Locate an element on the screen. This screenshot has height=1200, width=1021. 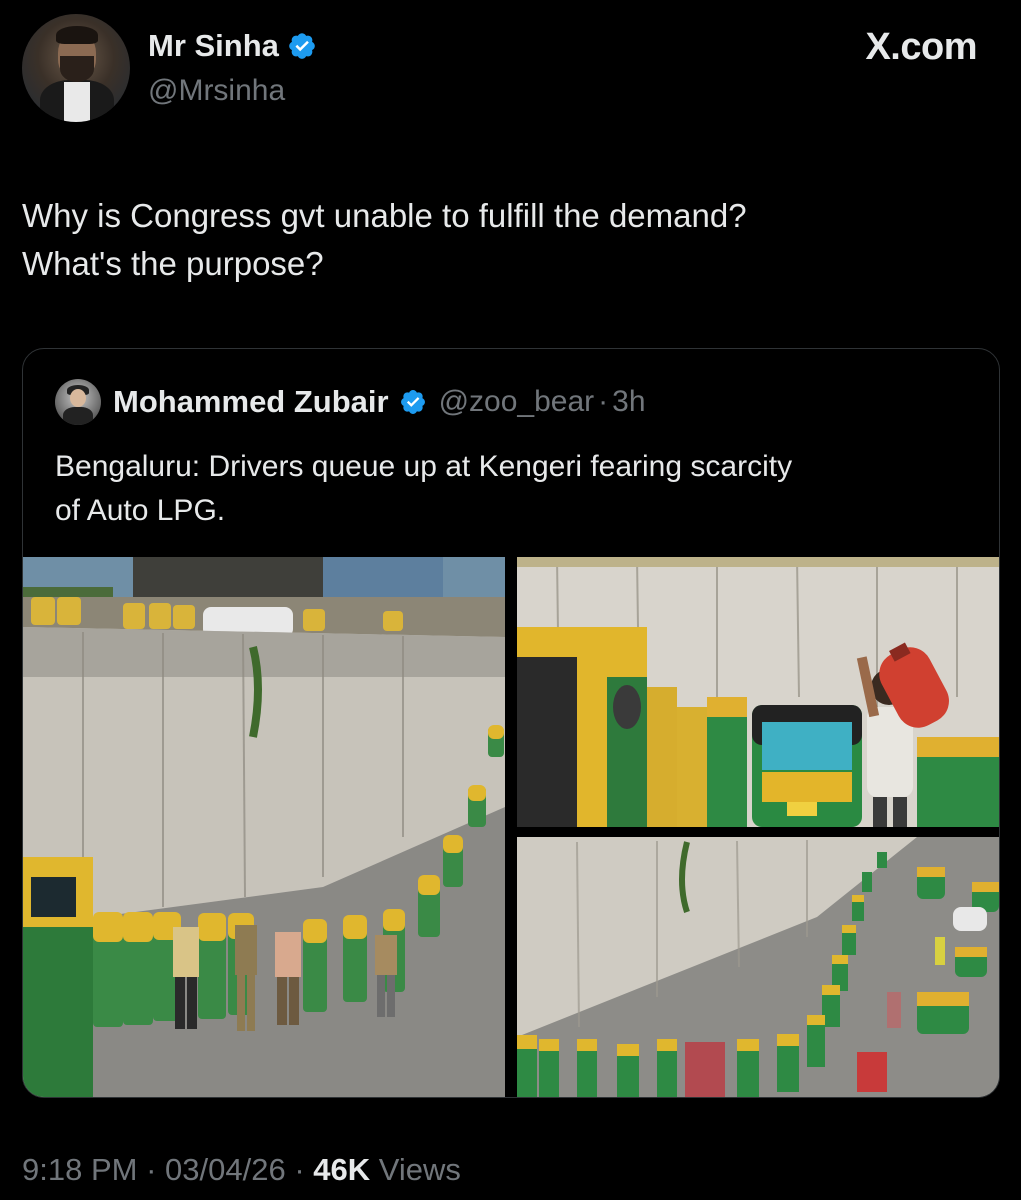
views-count: 46K is located at coordinates (342, 1169).